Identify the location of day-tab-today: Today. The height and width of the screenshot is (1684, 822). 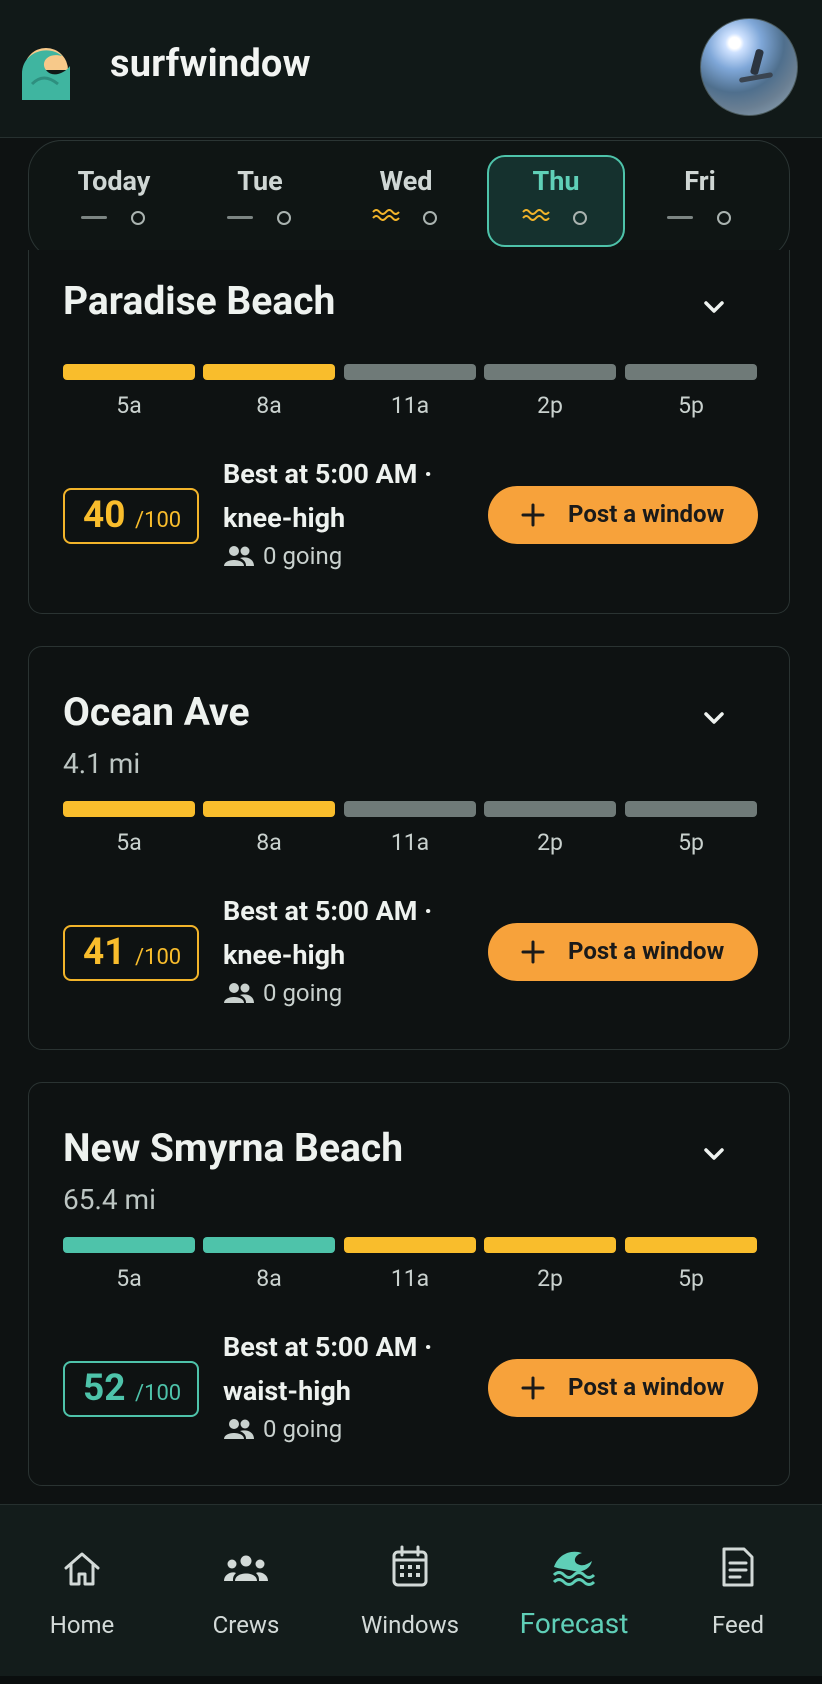
(114, 201).